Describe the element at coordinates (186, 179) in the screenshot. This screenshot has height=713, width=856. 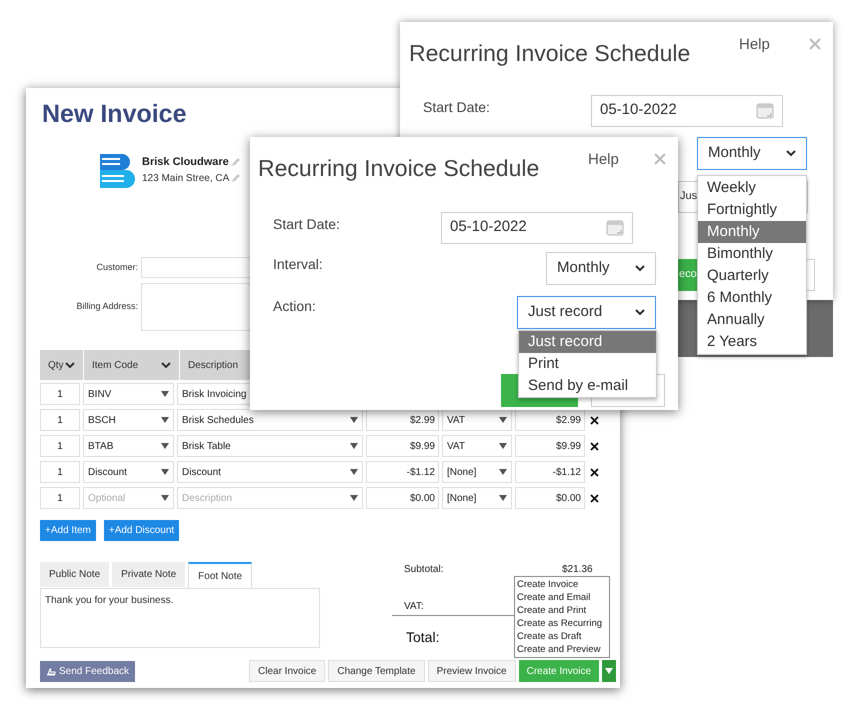
I see `company-address: 123 Main Stree, CA` at that location.